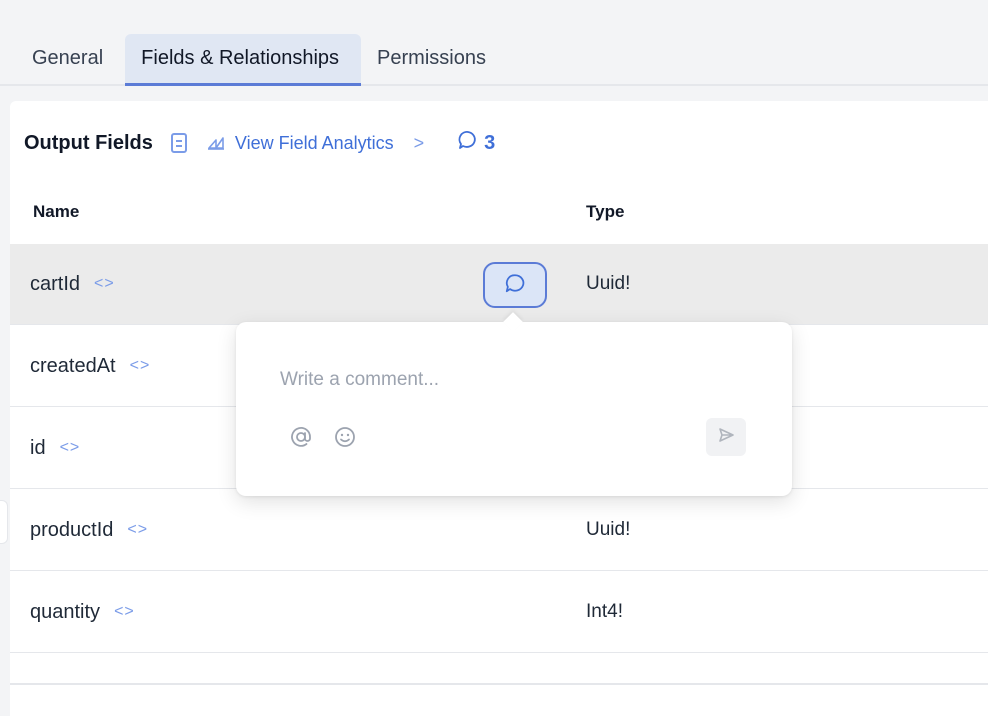  What do you see at coordinates (55, 283) in the screenshot?
I see `field-name: cartId` at bounding box center [55, 283].